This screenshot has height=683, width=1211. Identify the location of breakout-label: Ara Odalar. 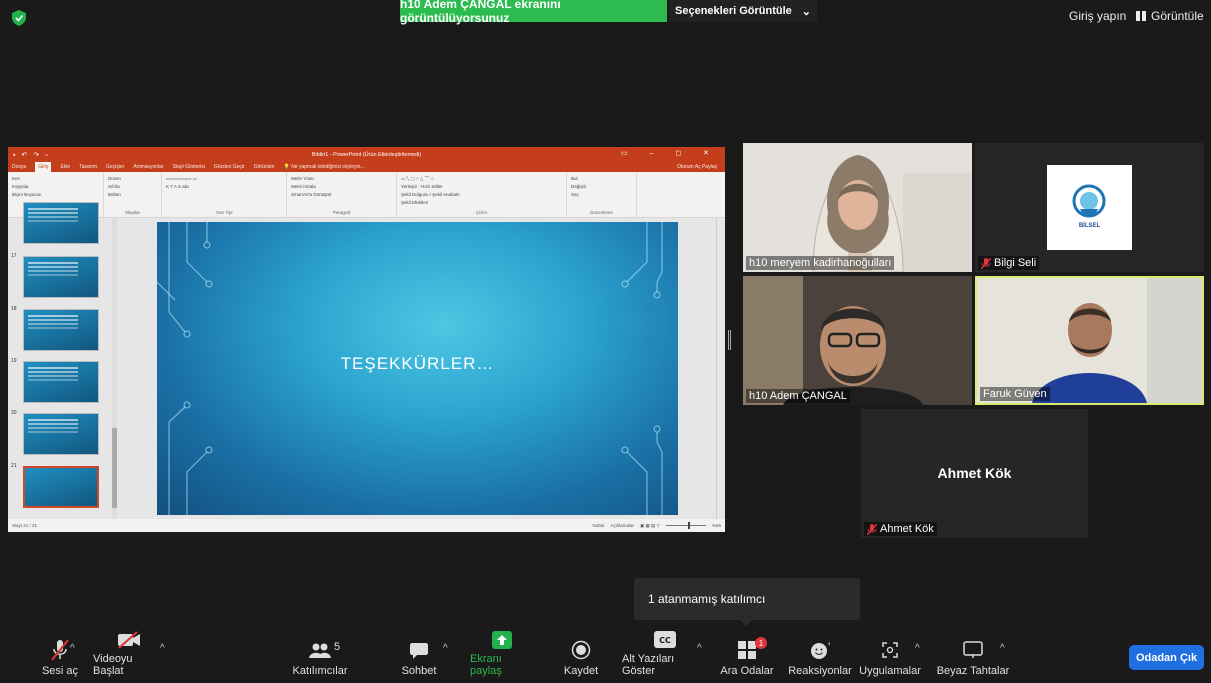
(747, 671).